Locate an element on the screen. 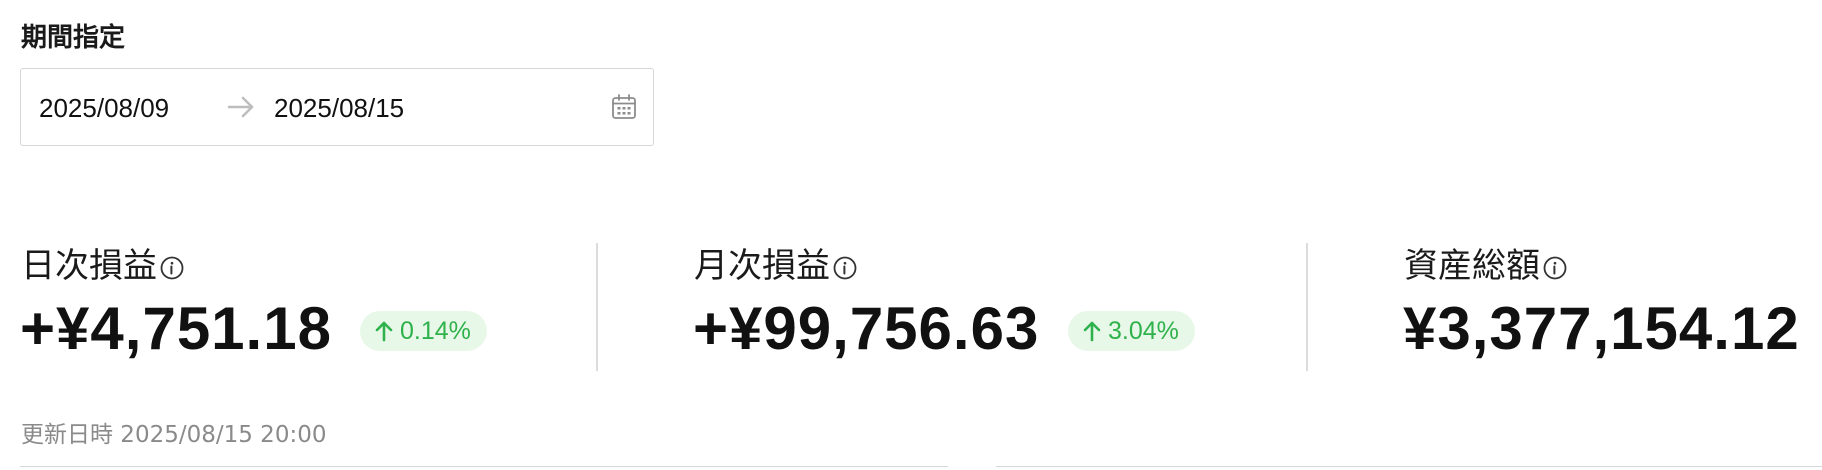 The image size is (1822, 470). arrow-right-icon is located at coordinates (240, 107).